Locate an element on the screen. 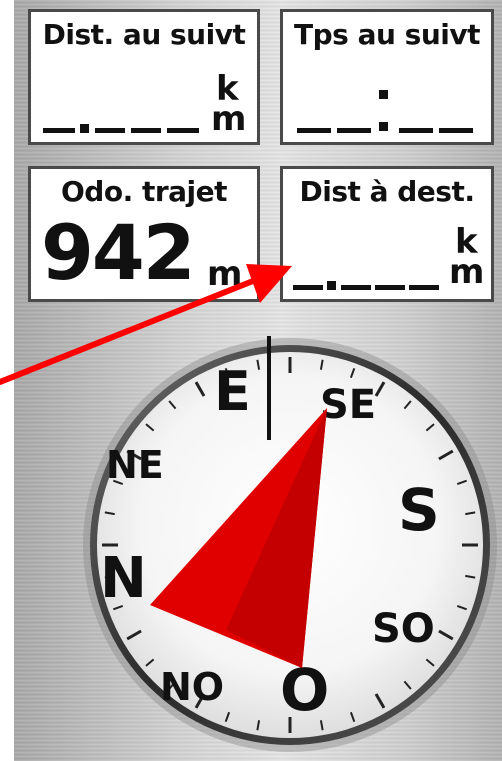 This screenshot has width=502, height=761. compass-label-e: E is located at coordinates (232, 391).